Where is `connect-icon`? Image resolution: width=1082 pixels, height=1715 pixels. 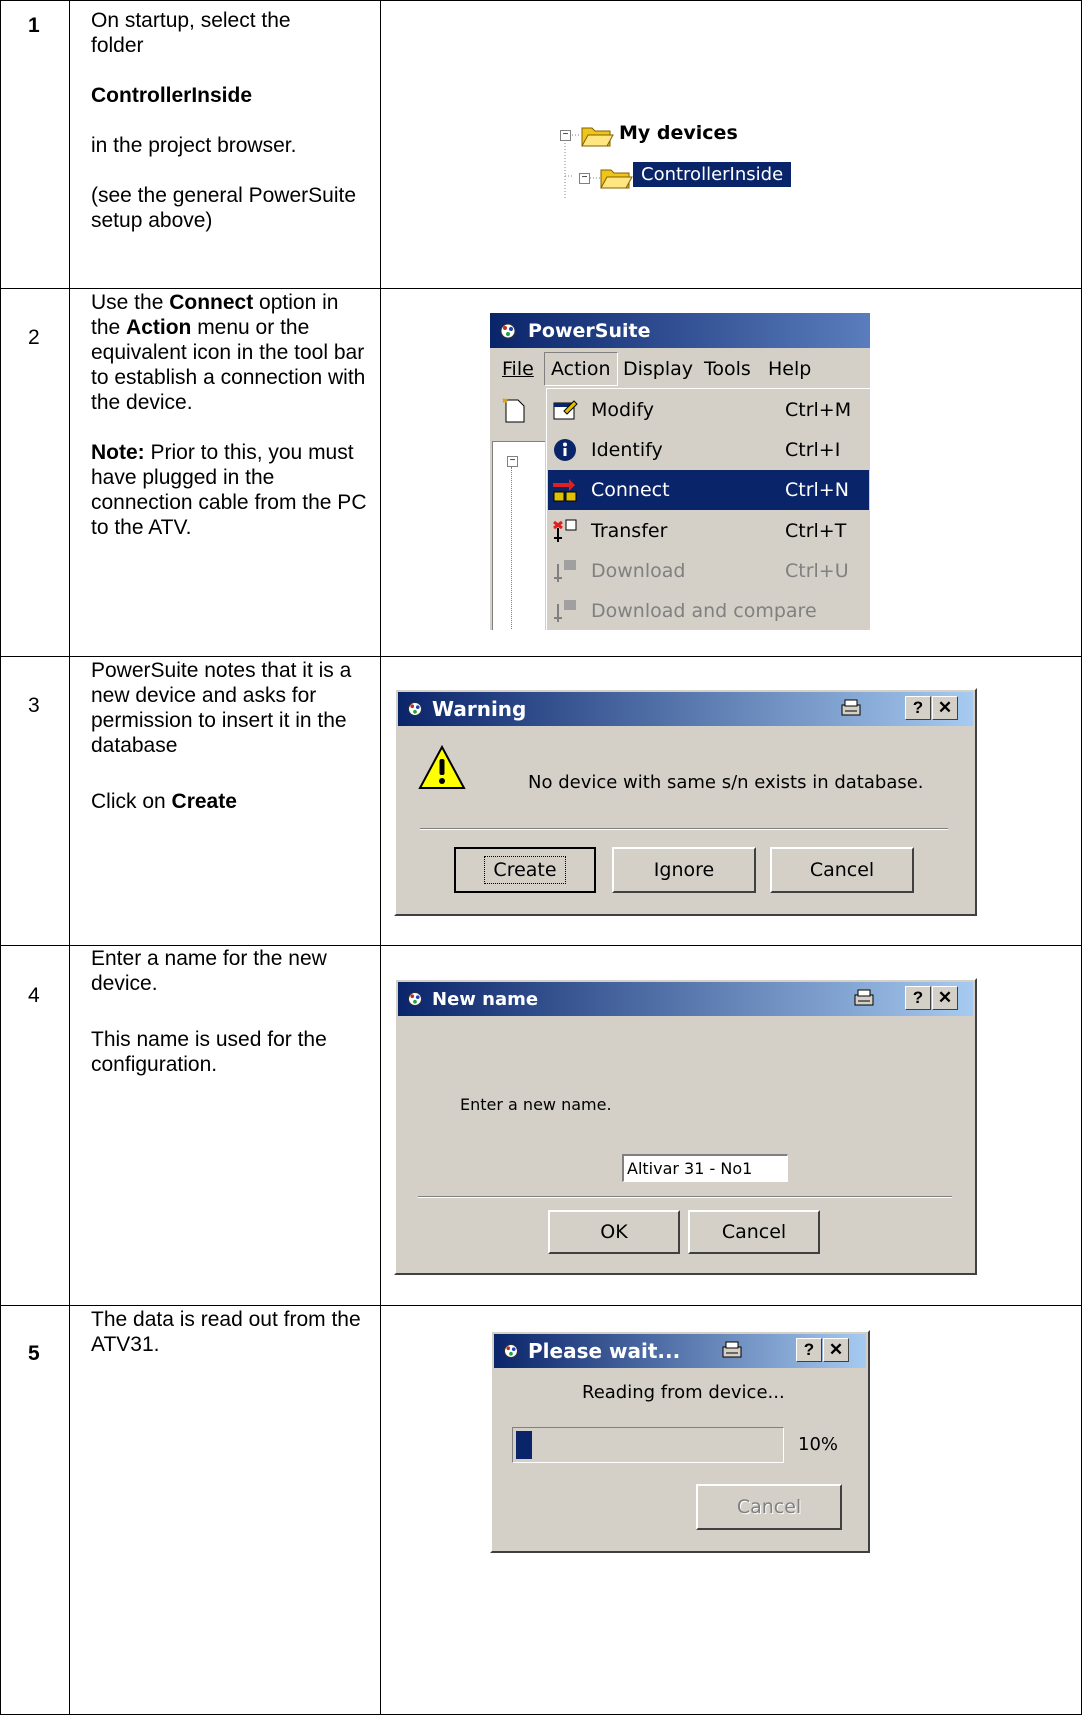
connect-icon is located at coordinates (565, 490).